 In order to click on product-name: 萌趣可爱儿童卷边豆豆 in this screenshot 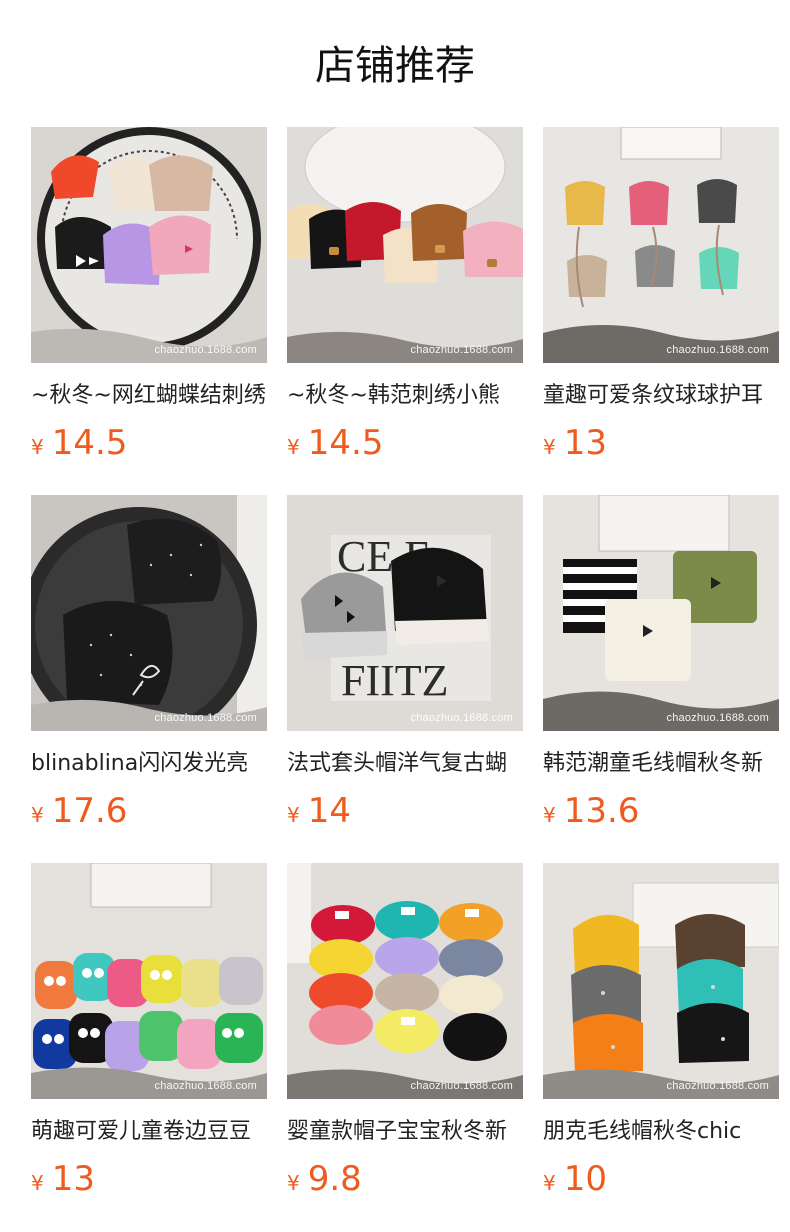, I will do `click(149, 1132)`.